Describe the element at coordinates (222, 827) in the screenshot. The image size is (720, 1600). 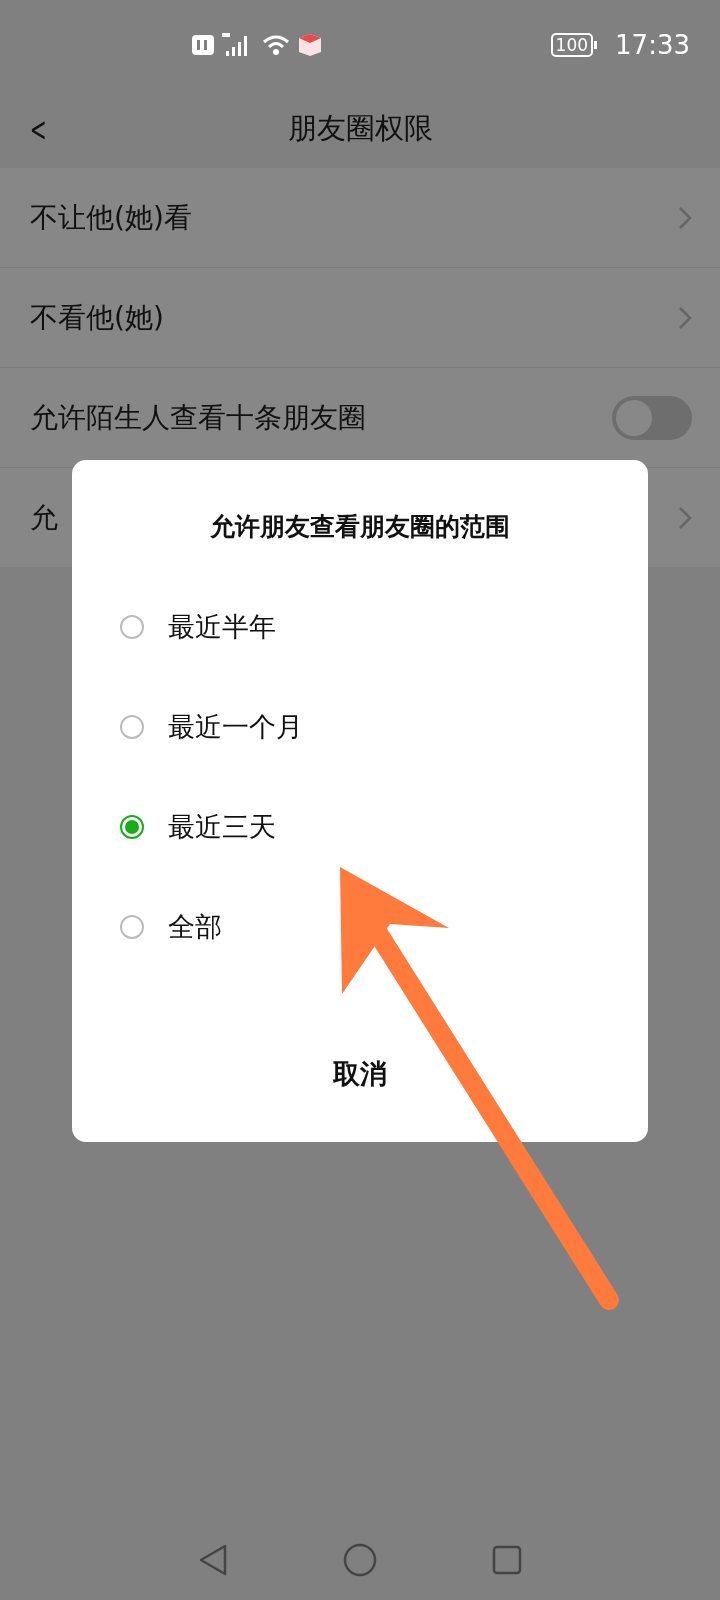
I see `option-label: 最近三天` at that location.